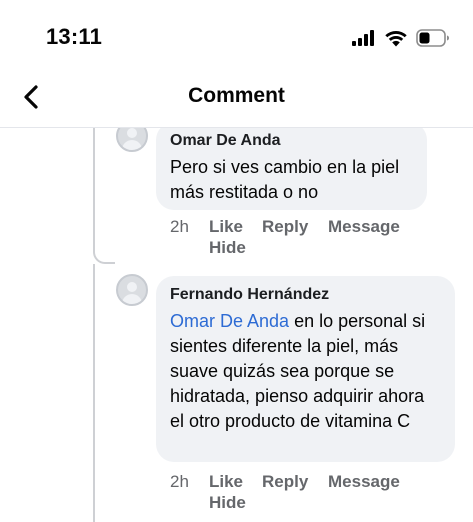 The width and height of the screenshot is (473, 522). What do you see at coordinates (432, 38) in the screenshot?
I see `battery-icon` at bounding box center [432, 38].